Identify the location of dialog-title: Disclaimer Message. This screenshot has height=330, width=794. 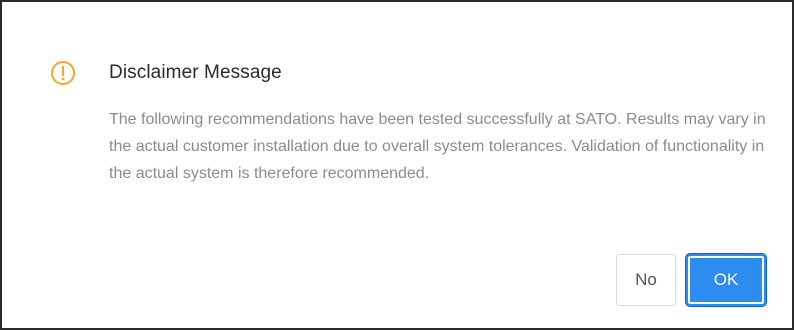
(195, 72).